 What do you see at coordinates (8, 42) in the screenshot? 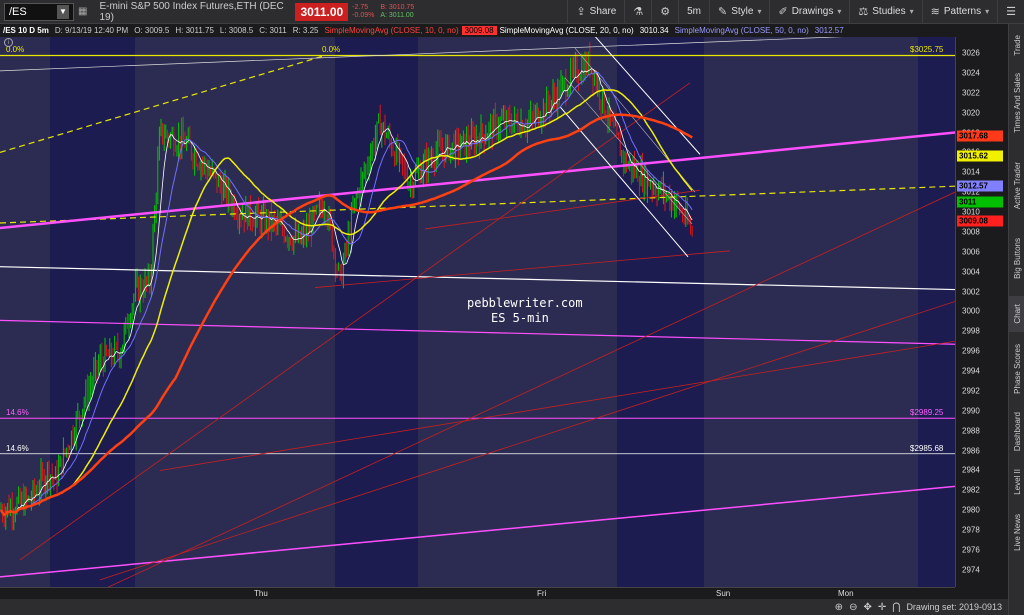
I see `chart-settings-icon: i` at bounding box center [8, 42].